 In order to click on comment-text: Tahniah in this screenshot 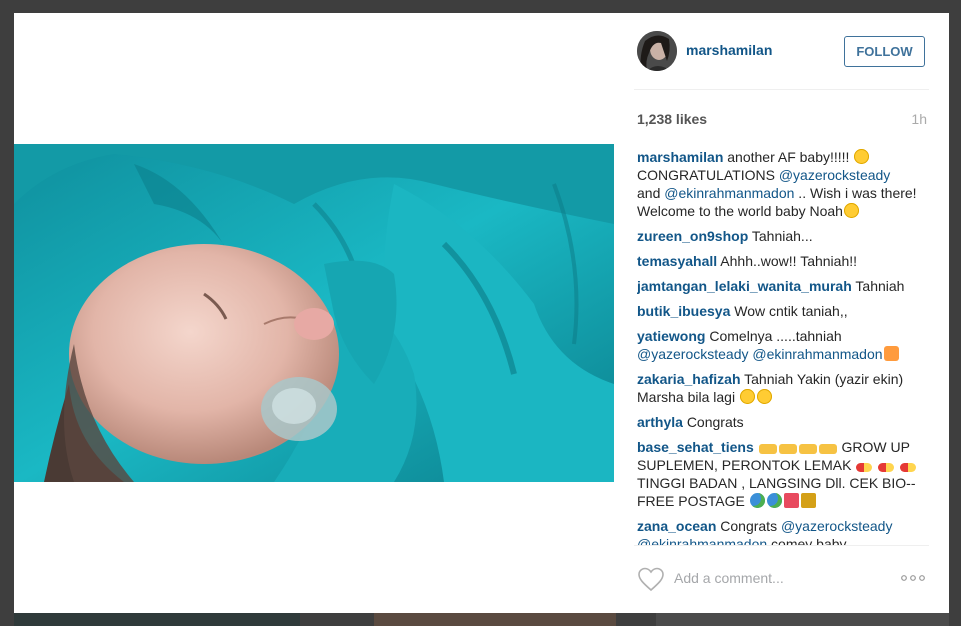, I will do `click(880, 286)`.